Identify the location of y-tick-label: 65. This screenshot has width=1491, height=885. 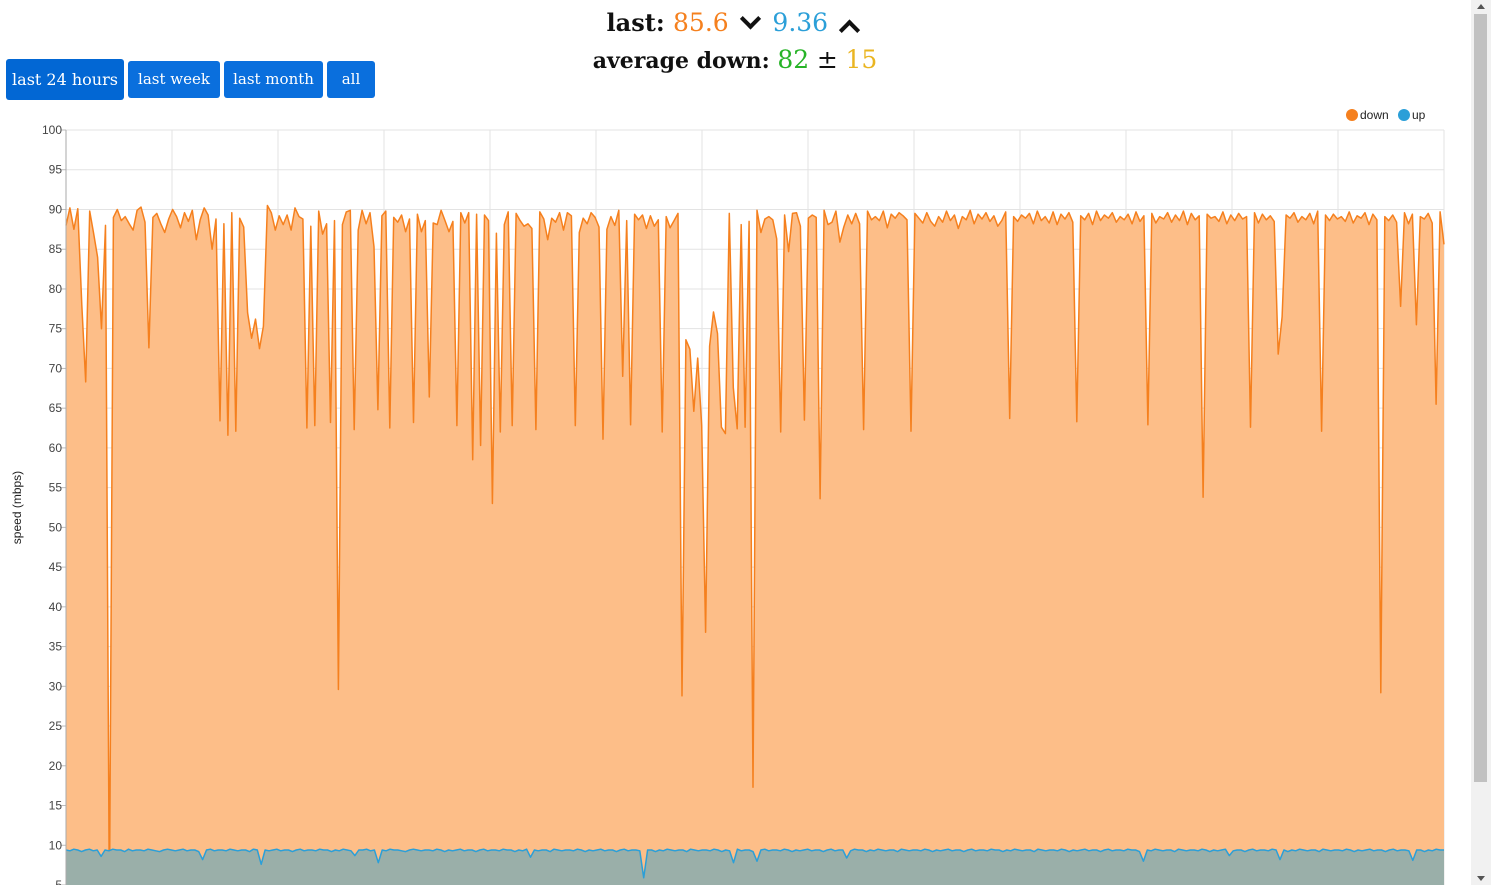
(56, 408).